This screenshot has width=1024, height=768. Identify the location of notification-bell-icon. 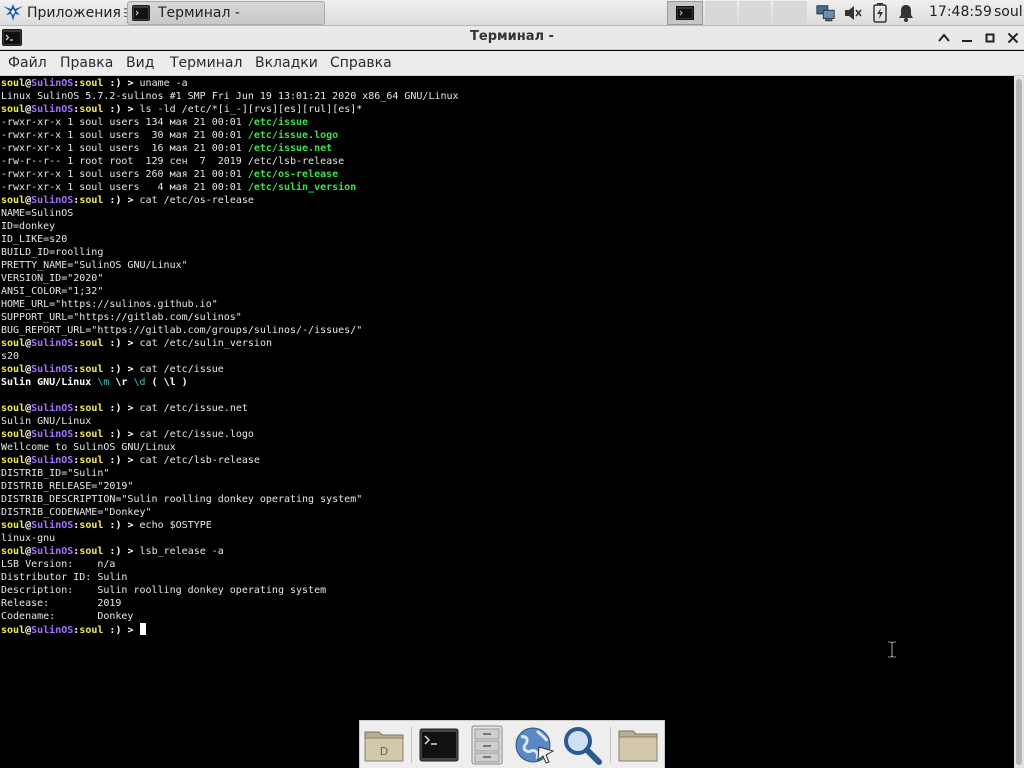
(906, 13).